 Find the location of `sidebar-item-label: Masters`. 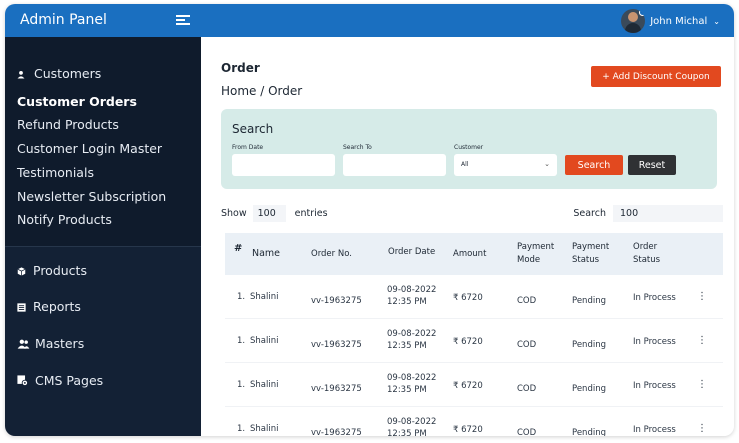

sidebar-item-label: Masters is located at coordinates (60, 343).